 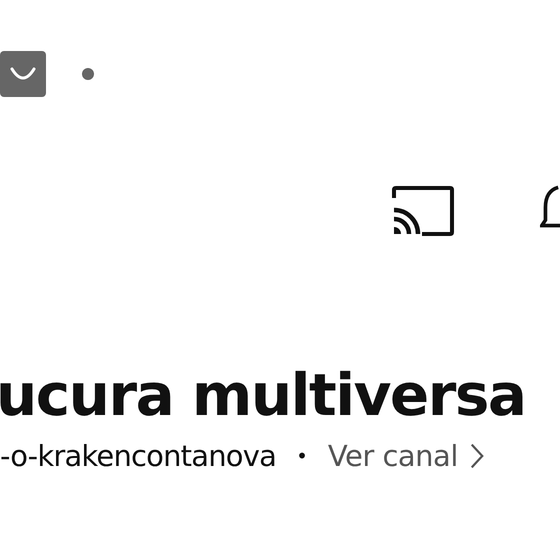 What do you see at coordinates (393, 456) in the screenshot?
I see `view-channel-link: Ver canal` at bounding box center [393, 456].